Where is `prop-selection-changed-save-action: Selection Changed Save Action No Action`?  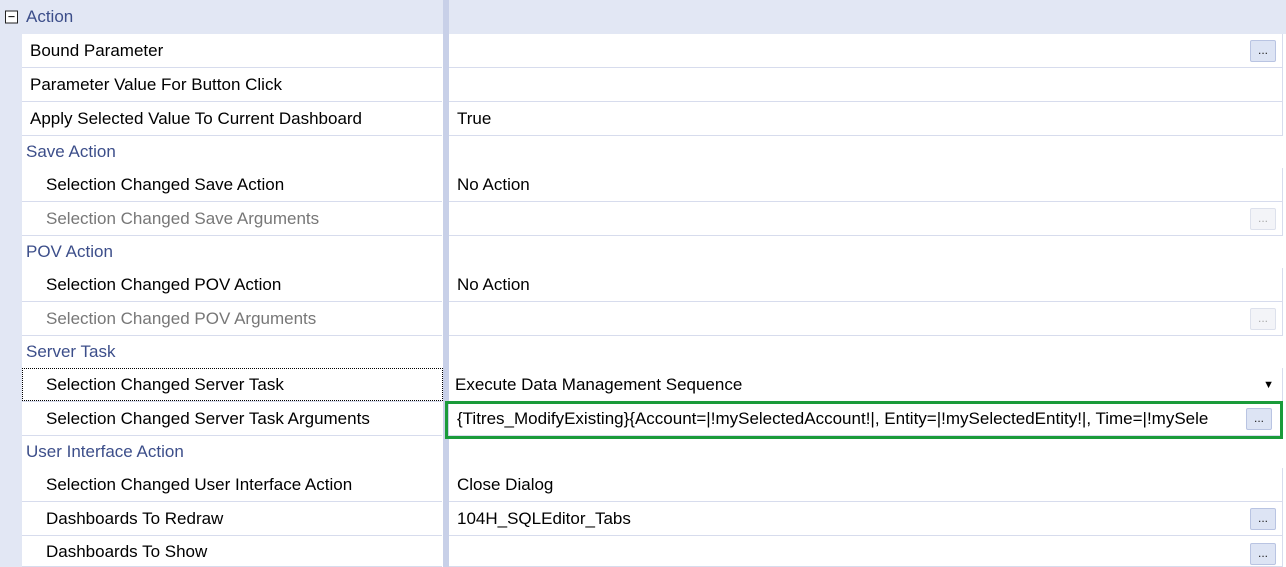
prop-selection-changed-save-action: Selection Changed Save Action No Action is located at coordinates (643, 185).